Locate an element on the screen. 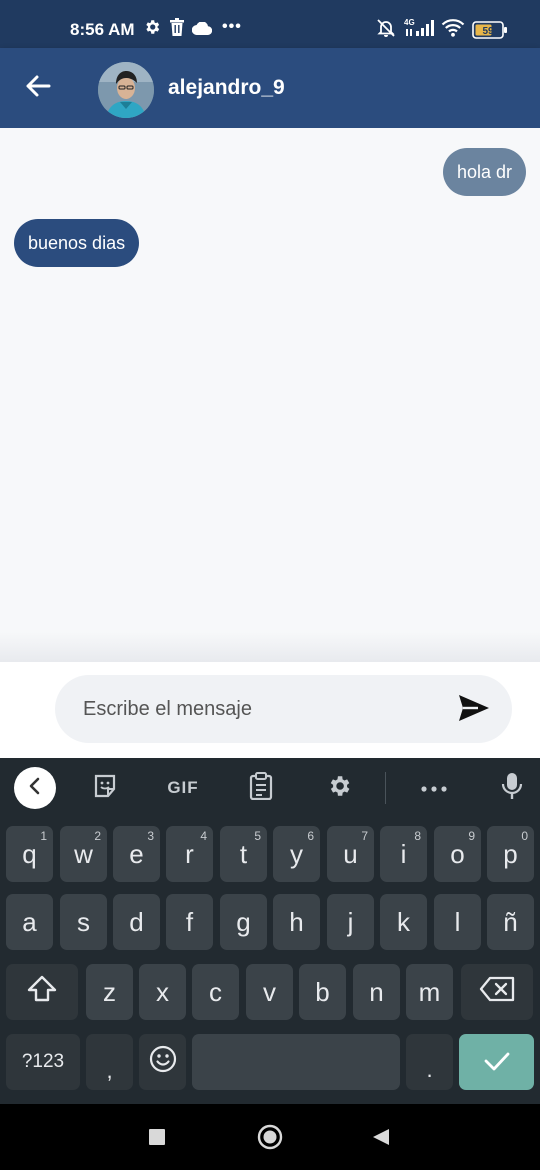  home-circle-icon is located at coordinates (270, 1139).